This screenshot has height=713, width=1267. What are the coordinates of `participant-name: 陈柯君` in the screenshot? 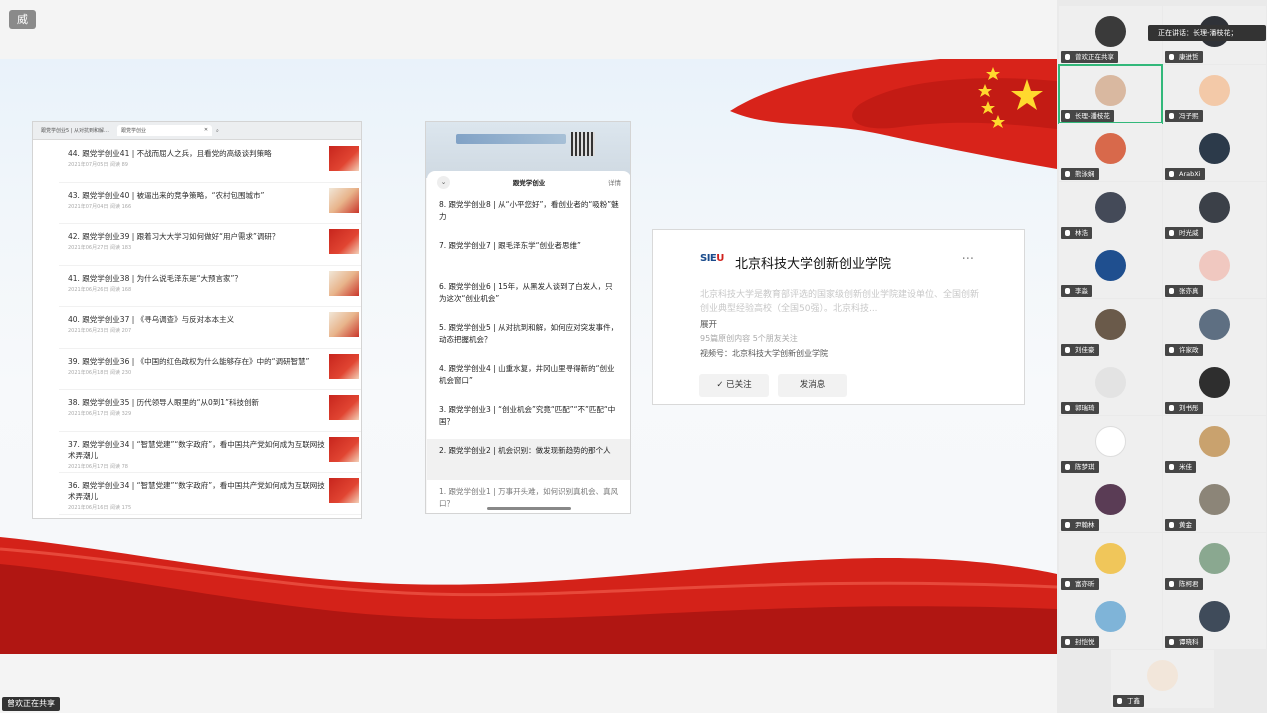 It's located at (1184, 583).